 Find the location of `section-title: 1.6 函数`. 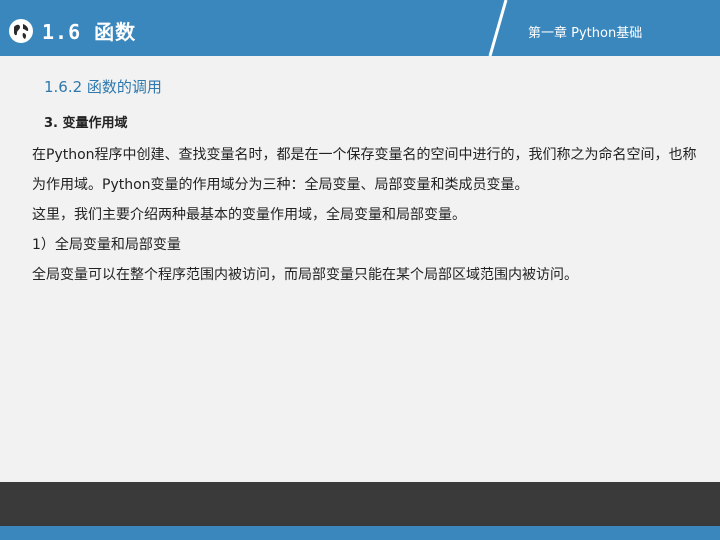

section-title: 1.6 函数 is located at coordinates (89, 32).